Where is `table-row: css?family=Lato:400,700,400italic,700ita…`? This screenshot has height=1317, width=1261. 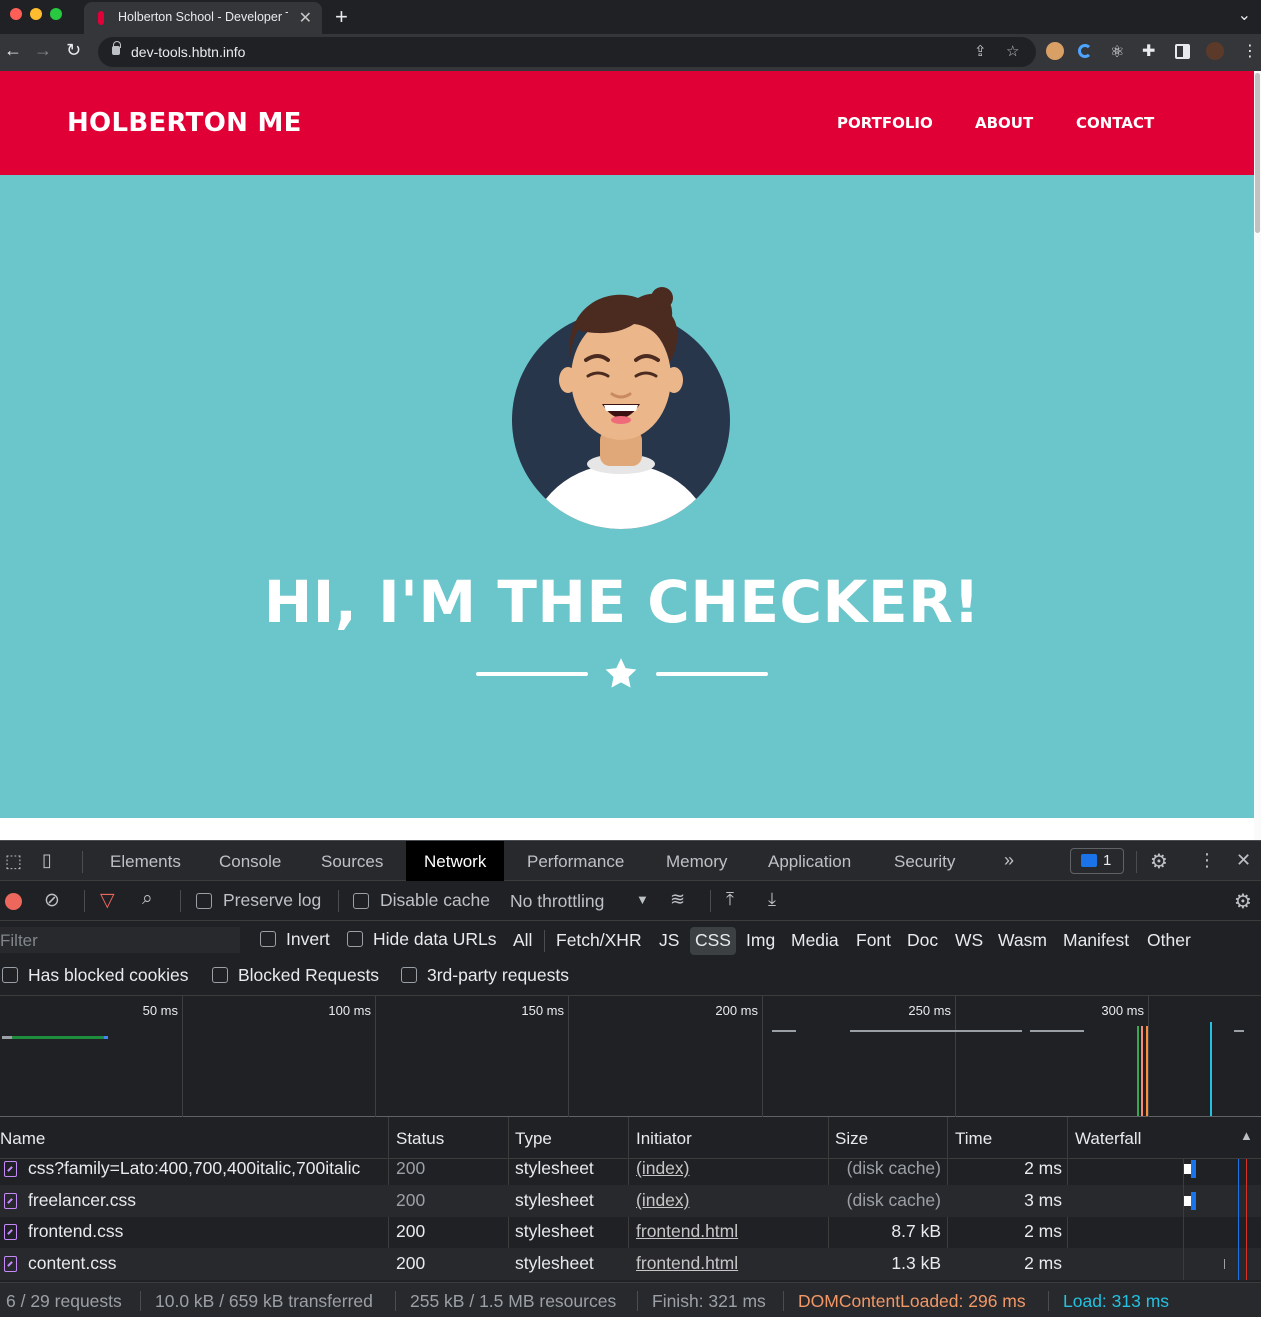
table-row: css?family=Lato:400,700,400italic,700ita… is located at coordinates (630, 1169).